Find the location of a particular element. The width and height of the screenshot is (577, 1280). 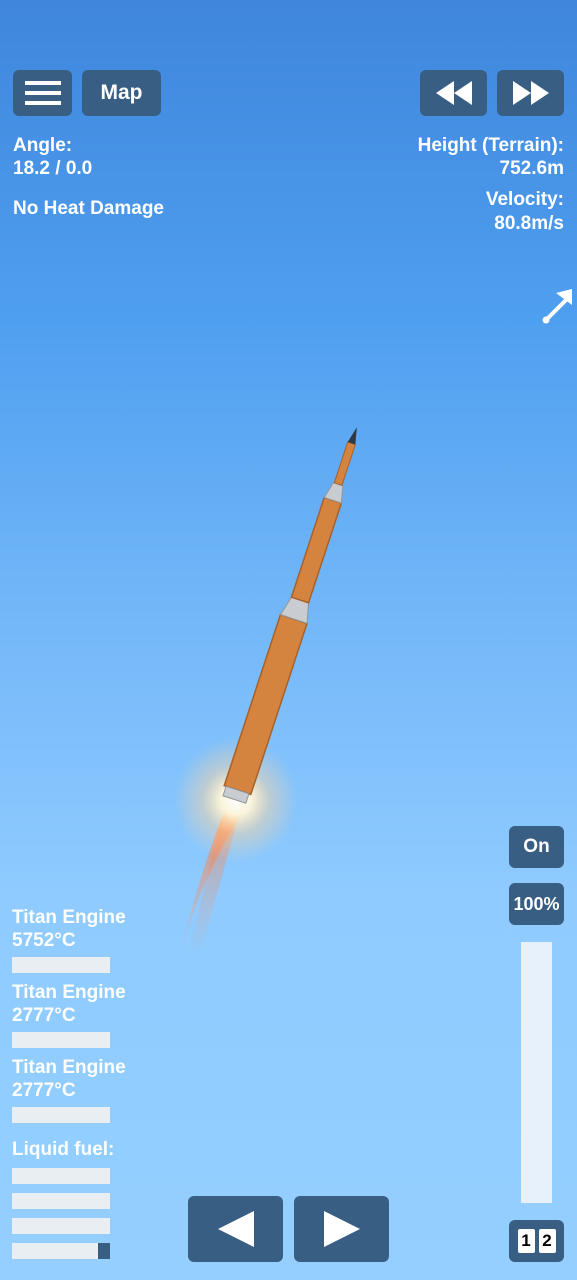

rewind-icon is located at coordinates (453, 93).